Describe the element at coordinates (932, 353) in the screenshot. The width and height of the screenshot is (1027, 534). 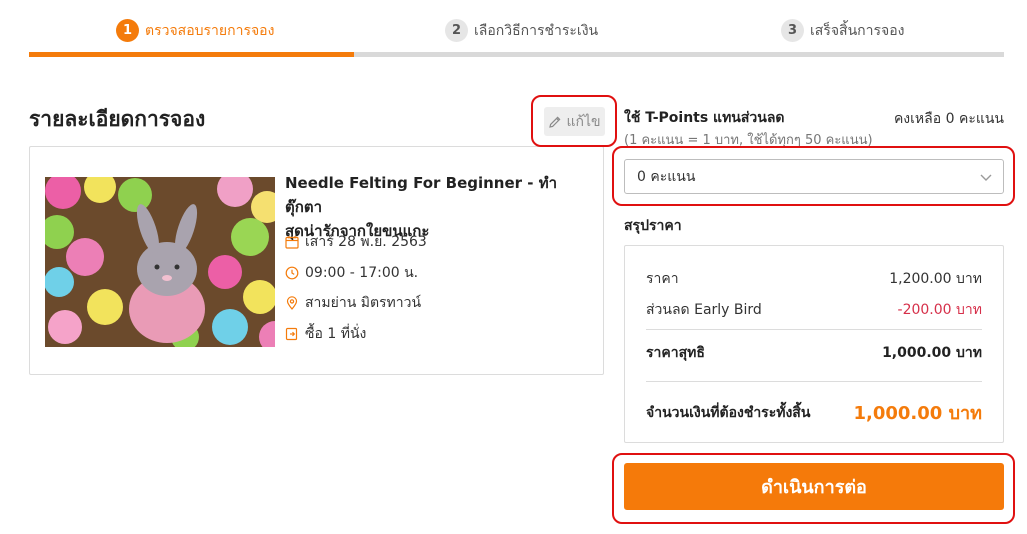
I see `net-price-value: 1,000.00 บาท` at that location.